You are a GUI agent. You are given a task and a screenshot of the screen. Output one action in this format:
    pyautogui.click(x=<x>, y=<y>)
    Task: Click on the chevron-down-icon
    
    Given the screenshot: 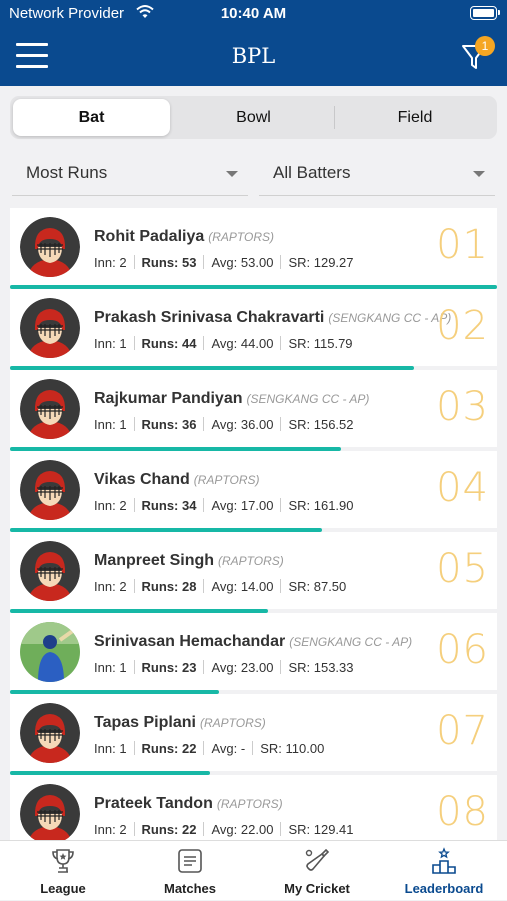 What is the action you would take?
    pyautogui.click(x=232, y=174)
    